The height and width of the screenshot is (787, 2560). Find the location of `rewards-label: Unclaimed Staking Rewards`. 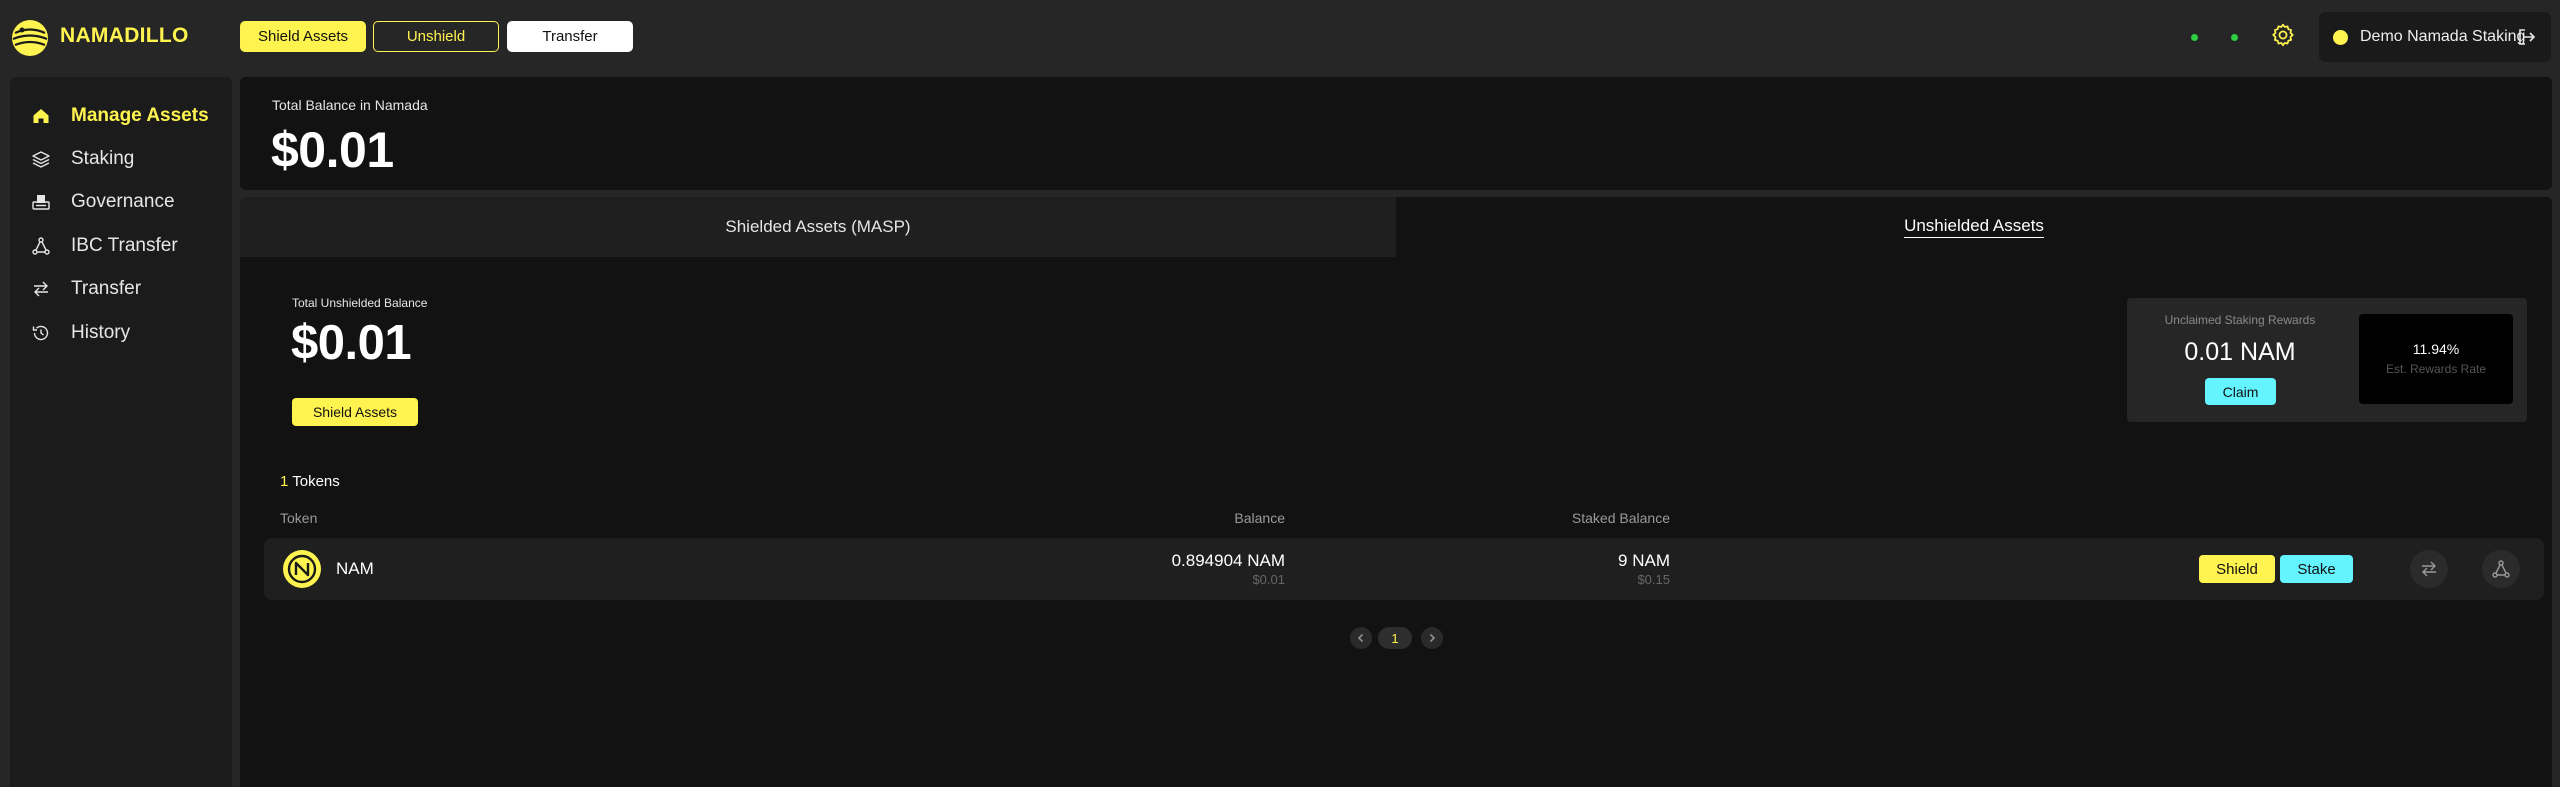

rewards-label: Unclaimed Staking Rewards is located at coordinates (2240, 320).